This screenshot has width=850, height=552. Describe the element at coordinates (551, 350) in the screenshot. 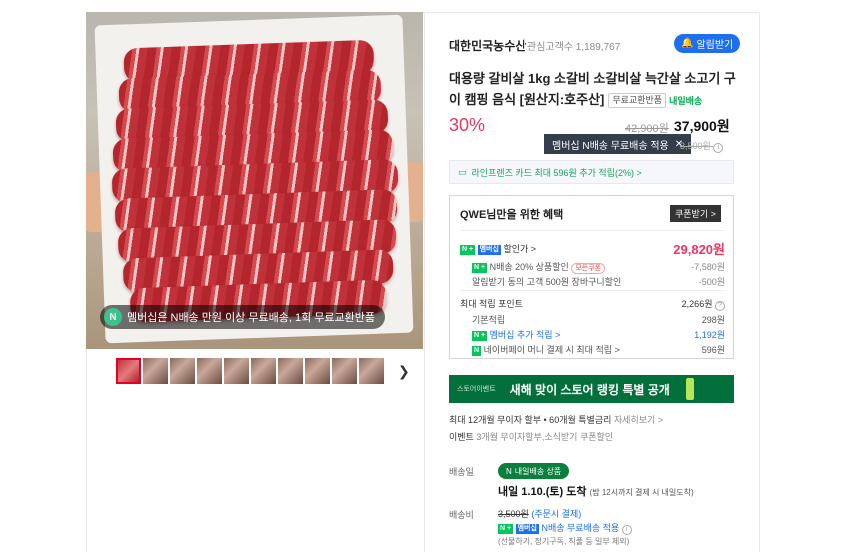

I see `npay-points-label: 네이버페이 머니 결제 시 최대 적립 >` at that location.